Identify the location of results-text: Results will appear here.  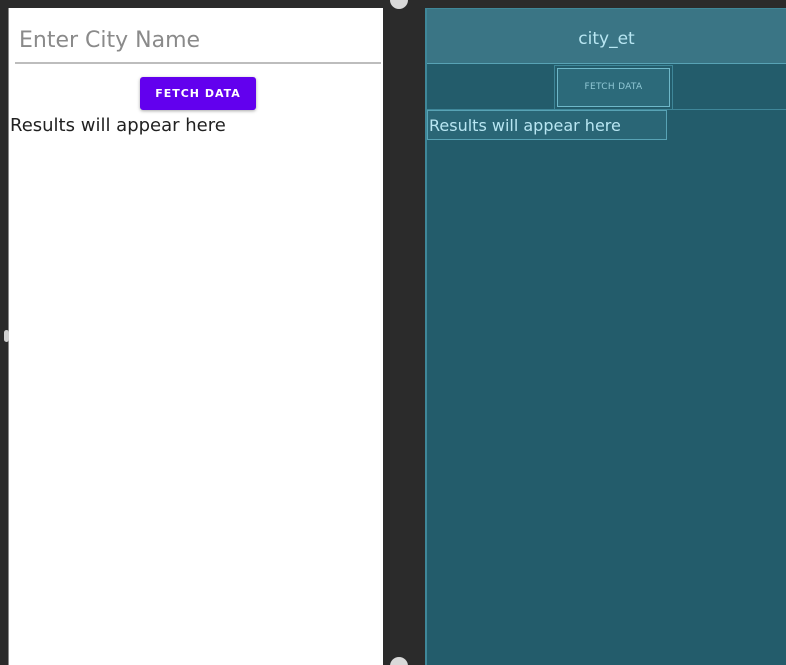
(118, 125).